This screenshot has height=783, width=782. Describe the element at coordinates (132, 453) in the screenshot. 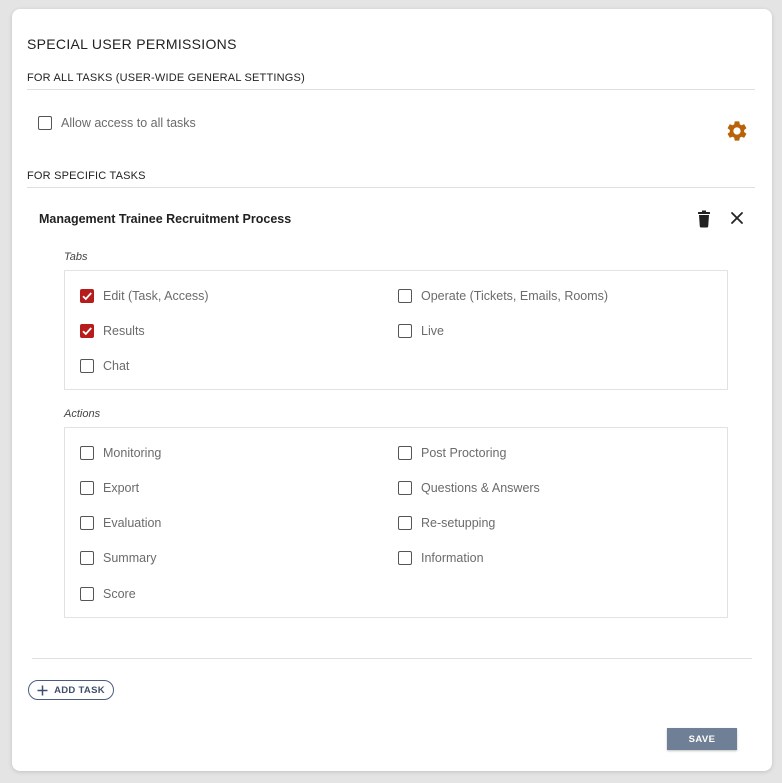

I see `checkbox-label: Monitoring` at that location.